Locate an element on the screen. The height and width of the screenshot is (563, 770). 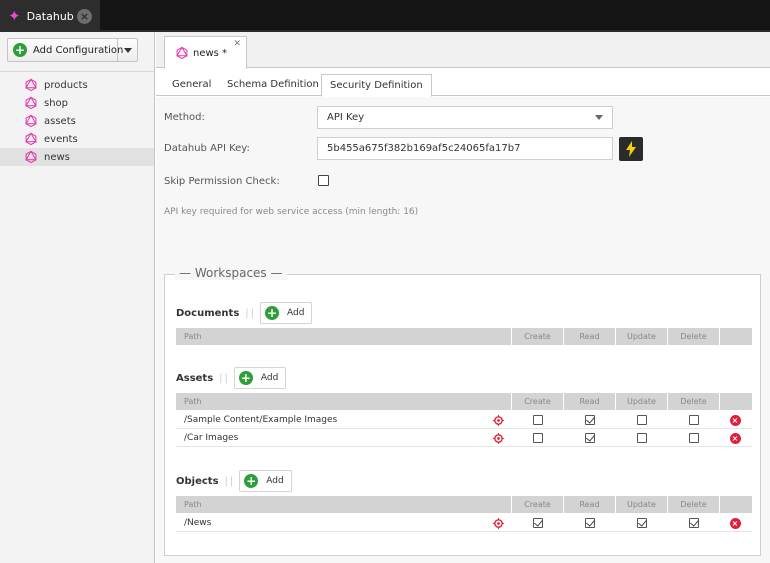
divider is located at coordinates (77, 71).